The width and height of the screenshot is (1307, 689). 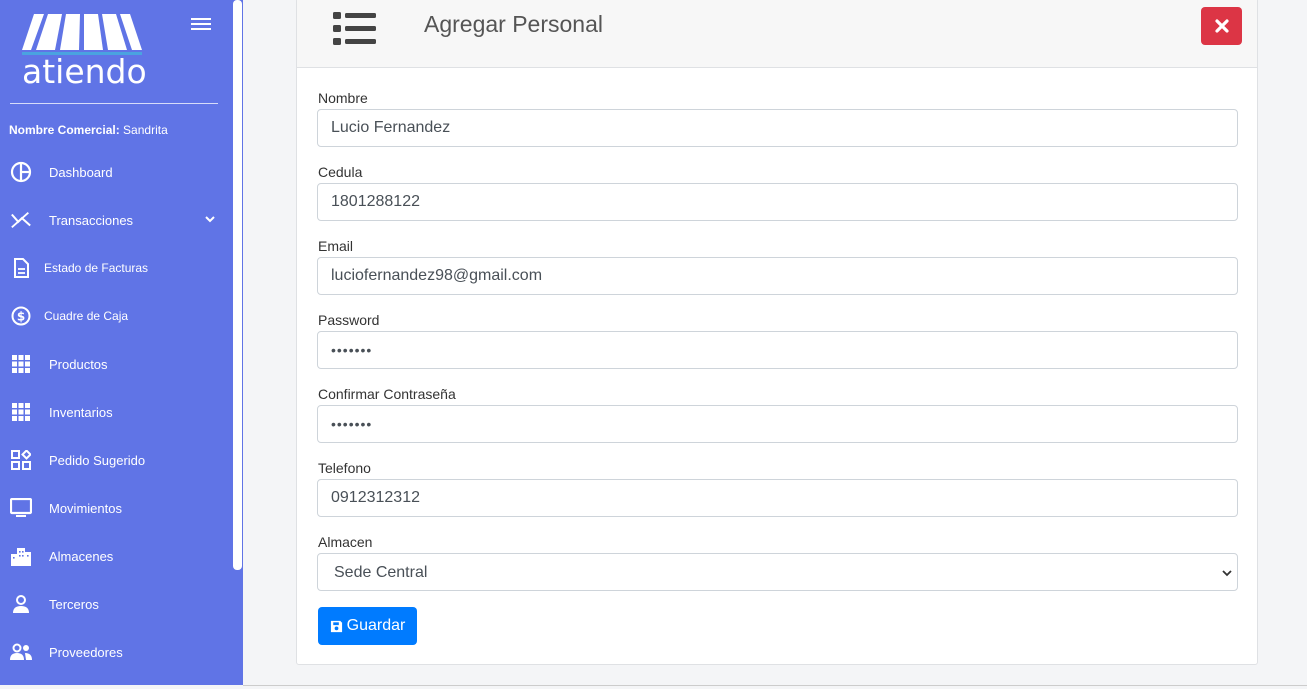 What do you see at coordinates (86, 652) in the screenshot?
I see `sidebar-item-label: Proveedores` at bounding box center [86, 652].